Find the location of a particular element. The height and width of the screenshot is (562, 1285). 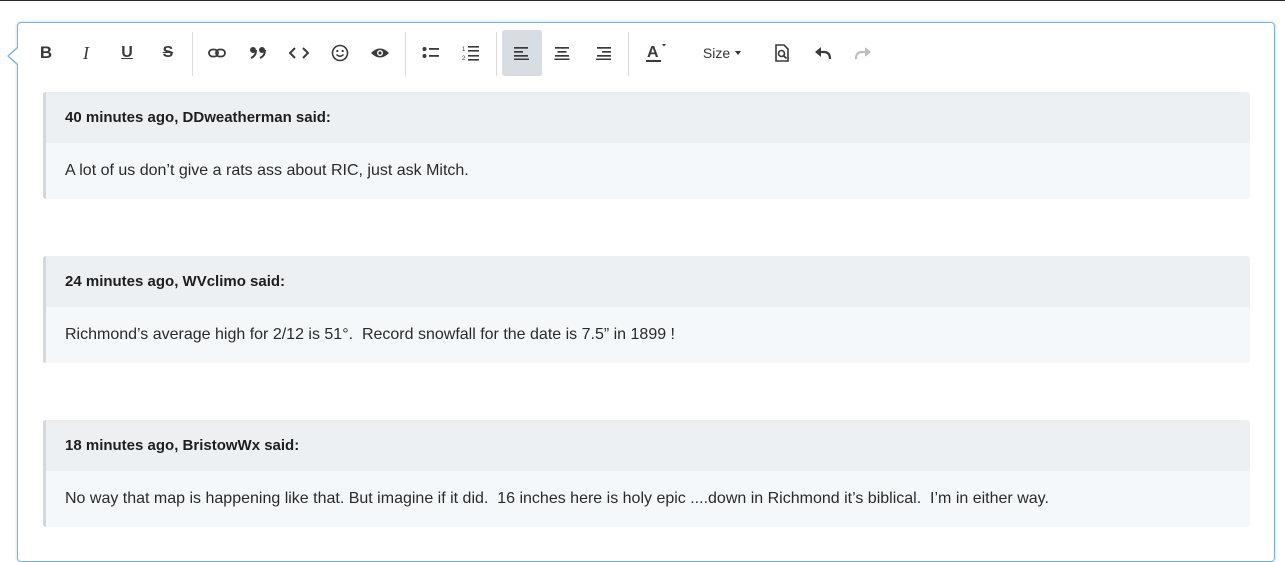

quote-attribution: 40 minutes ago, DDweatherman said: is located at coordinates (648, 117).